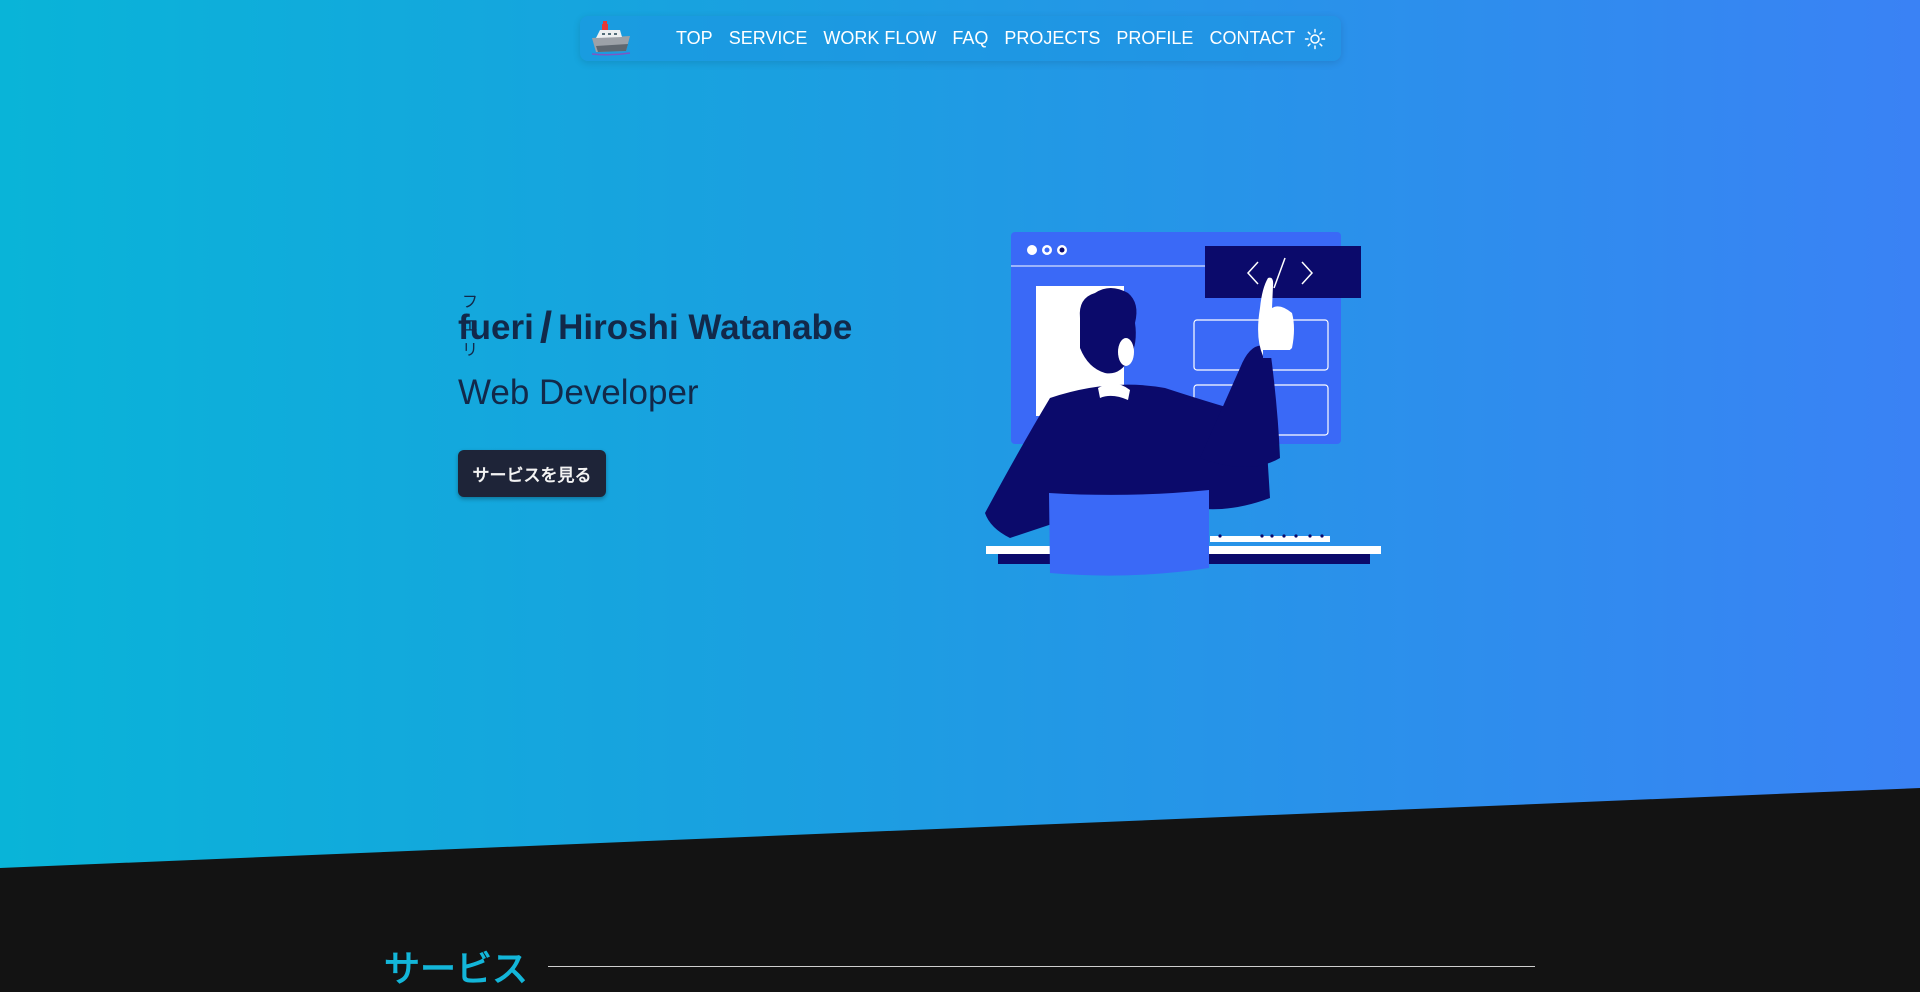 The width and height of the screenshot is (1920, 992). What do you see at coordinates (879, 38) in the screenshot?
I see `nav-item-work-flow: WORK FLOW` at bounding box center [879, 38].